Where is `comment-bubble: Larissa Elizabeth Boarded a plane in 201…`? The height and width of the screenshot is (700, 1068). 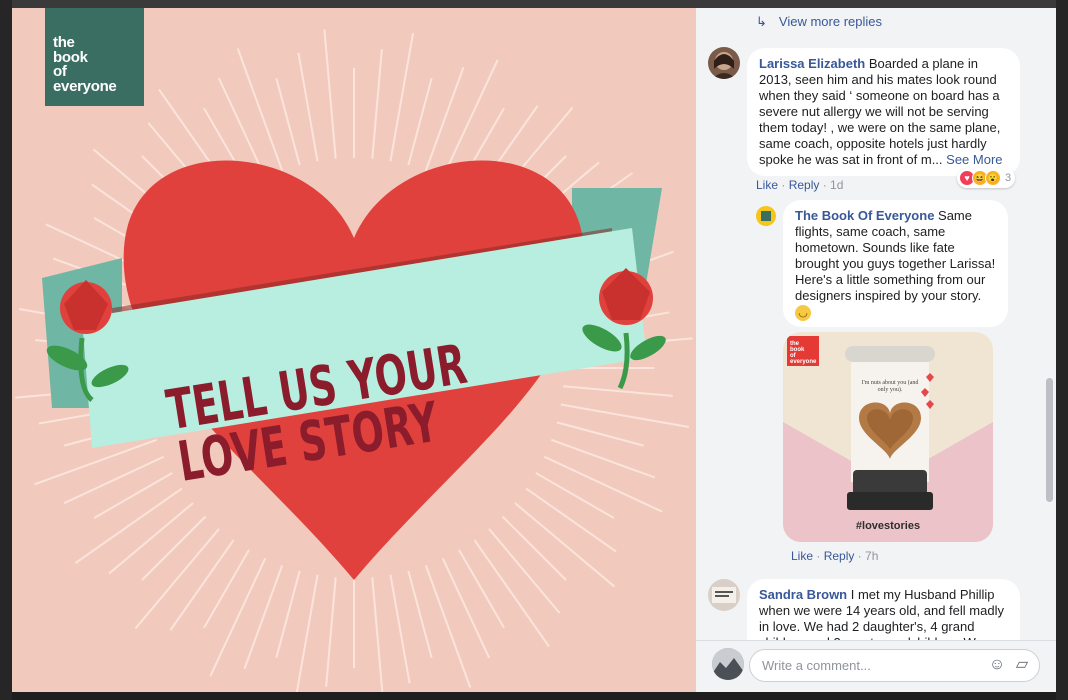 comment-bubble: Larissa Elizabeth Boarded a plane in 201… is located at coordinates (883, 112).